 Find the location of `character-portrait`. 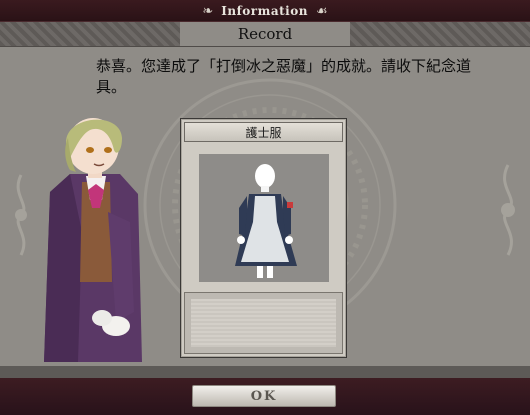

character-portrait is located at coordinates (93, 240).